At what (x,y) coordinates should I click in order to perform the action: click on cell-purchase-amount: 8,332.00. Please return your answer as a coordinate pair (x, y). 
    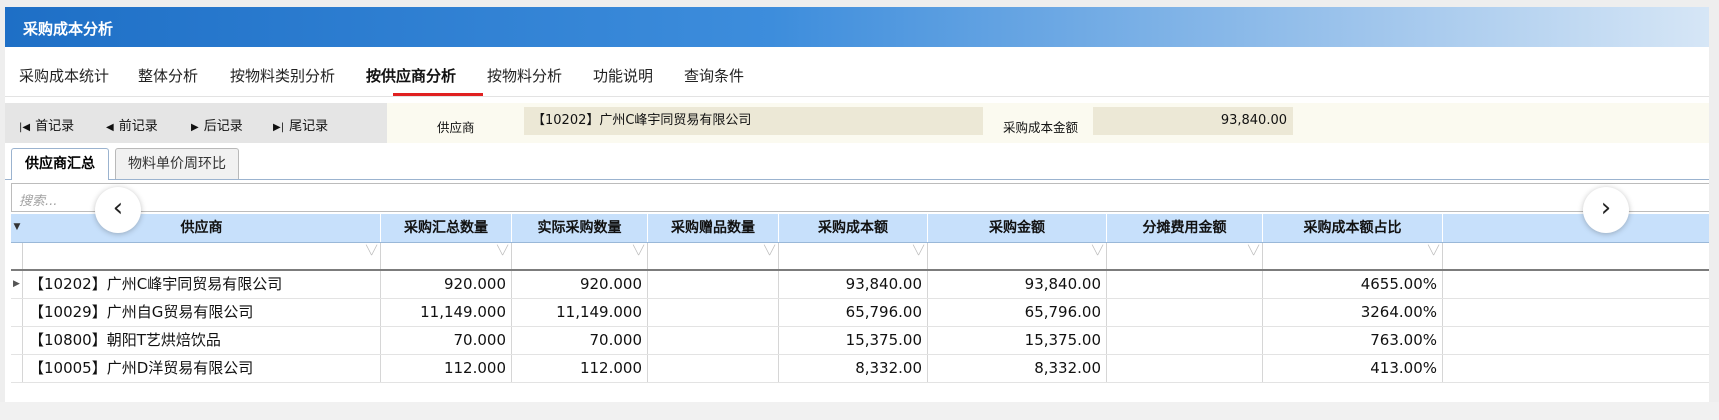
    Looking at the image, I should click on (1017, 368).